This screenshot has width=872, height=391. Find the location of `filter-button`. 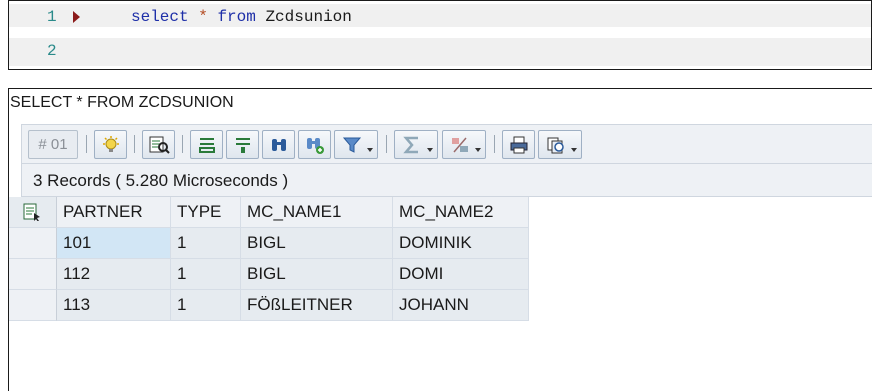

filter-button is located at coordinates (356, 144).